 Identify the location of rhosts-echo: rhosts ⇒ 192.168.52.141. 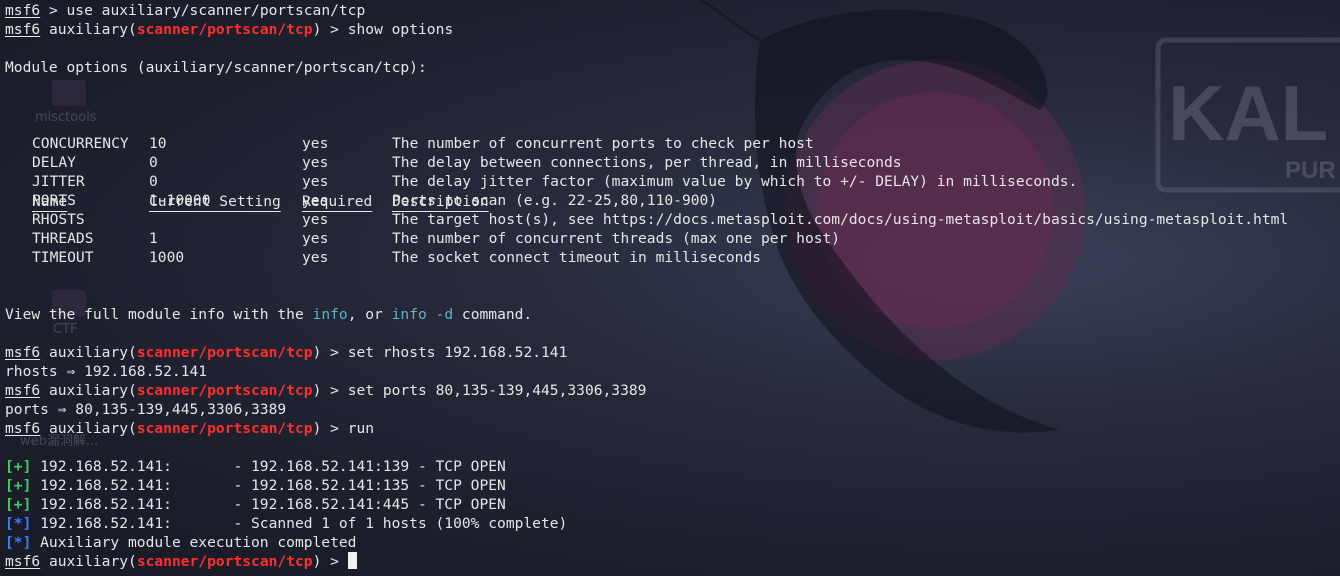
(106, 371).